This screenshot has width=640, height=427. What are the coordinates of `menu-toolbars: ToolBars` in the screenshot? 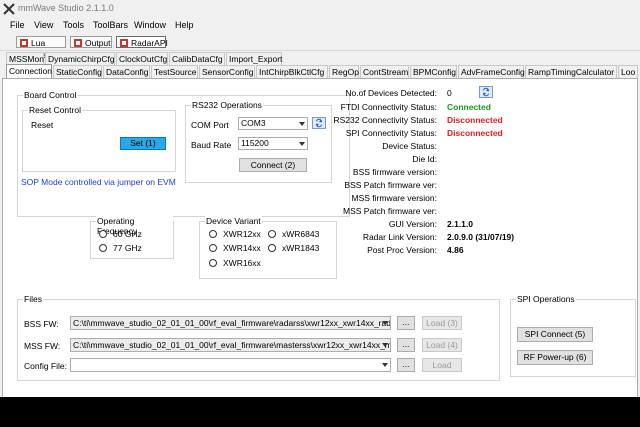 It's located at (110, 25).